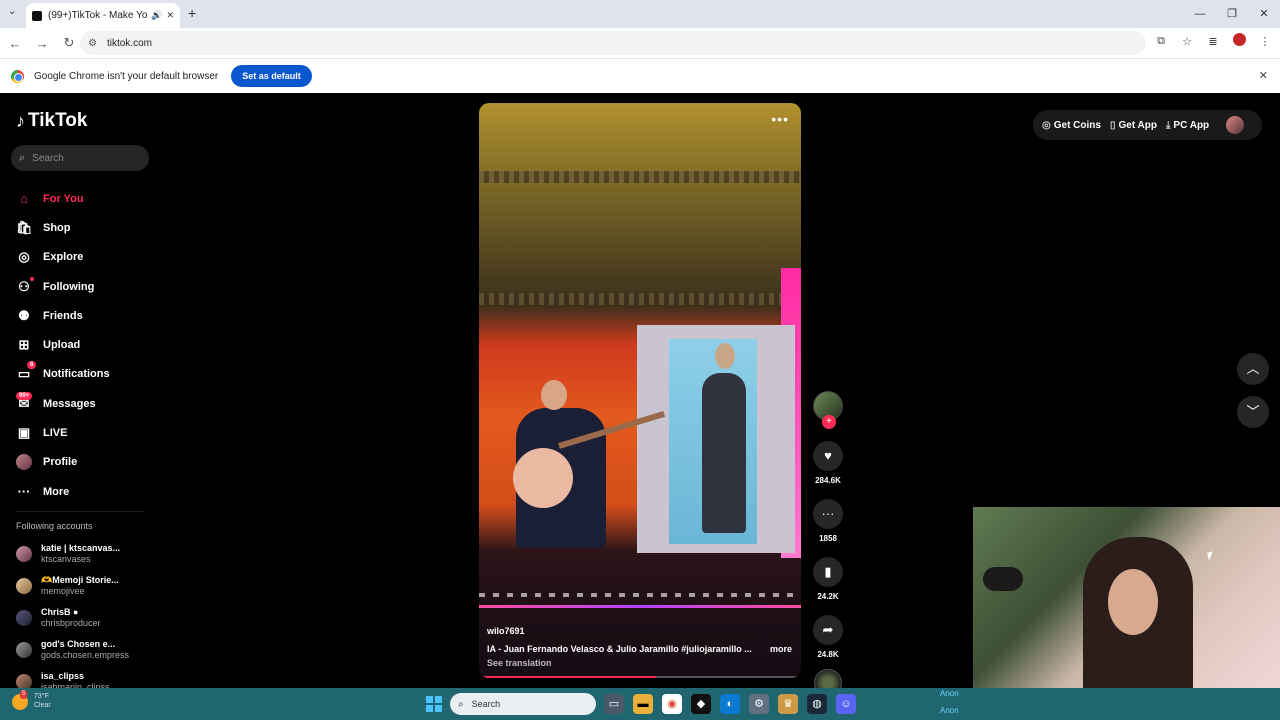 This screenshot has width=1280, height=720. What do you see at coordinates (724, 453) in the screenshot?
I see `hologram-man` at bounding box center [724, 453].